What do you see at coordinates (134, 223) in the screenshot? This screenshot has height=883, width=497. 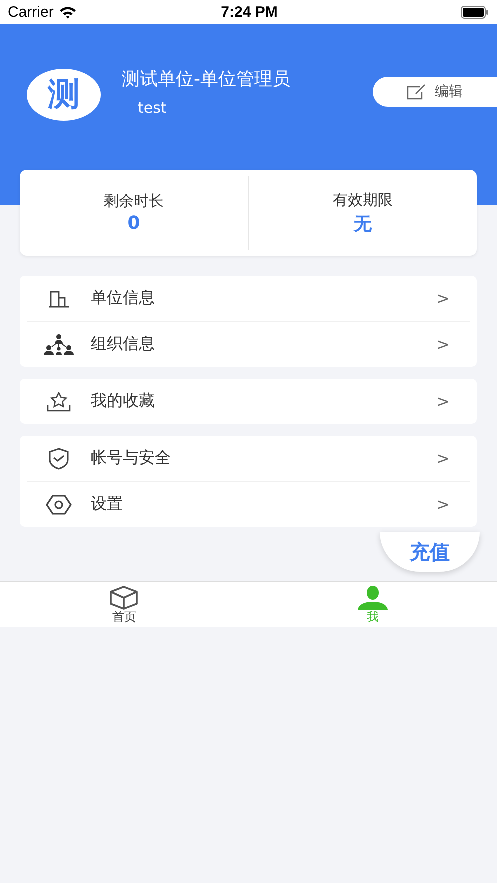 I see `stat-value: 0` at bounding box center [134, 223].